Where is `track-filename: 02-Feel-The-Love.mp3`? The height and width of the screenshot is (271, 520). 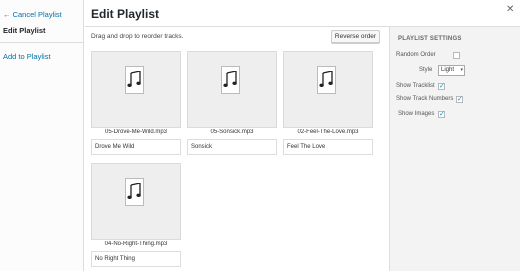 track-filename: 02-Feel-The-Love.mp3 is located at coordinates (328, 132).